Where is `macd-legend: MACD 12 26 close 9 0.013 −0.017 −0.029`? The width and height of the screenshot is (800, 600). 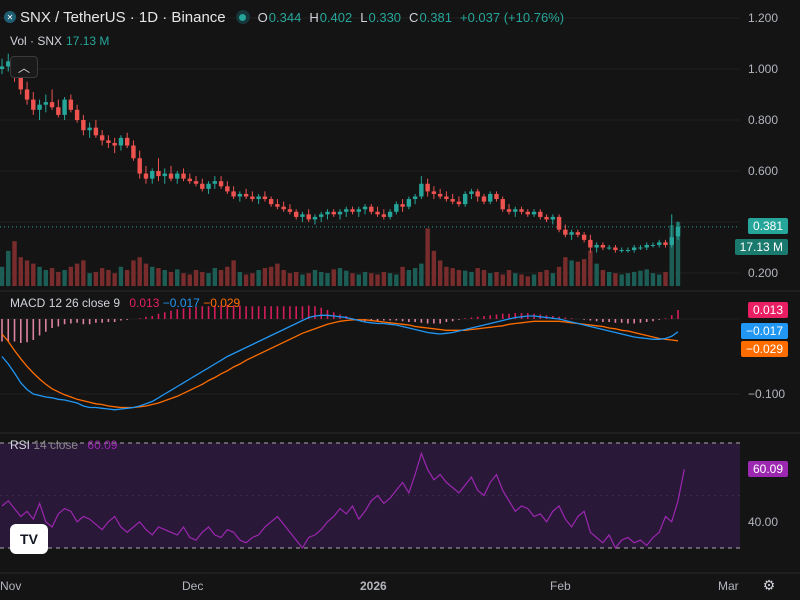 macd-legend: MACD 12 26 close 9 0.013 −0.017 −0.029 is located at coordinates (125, 303).